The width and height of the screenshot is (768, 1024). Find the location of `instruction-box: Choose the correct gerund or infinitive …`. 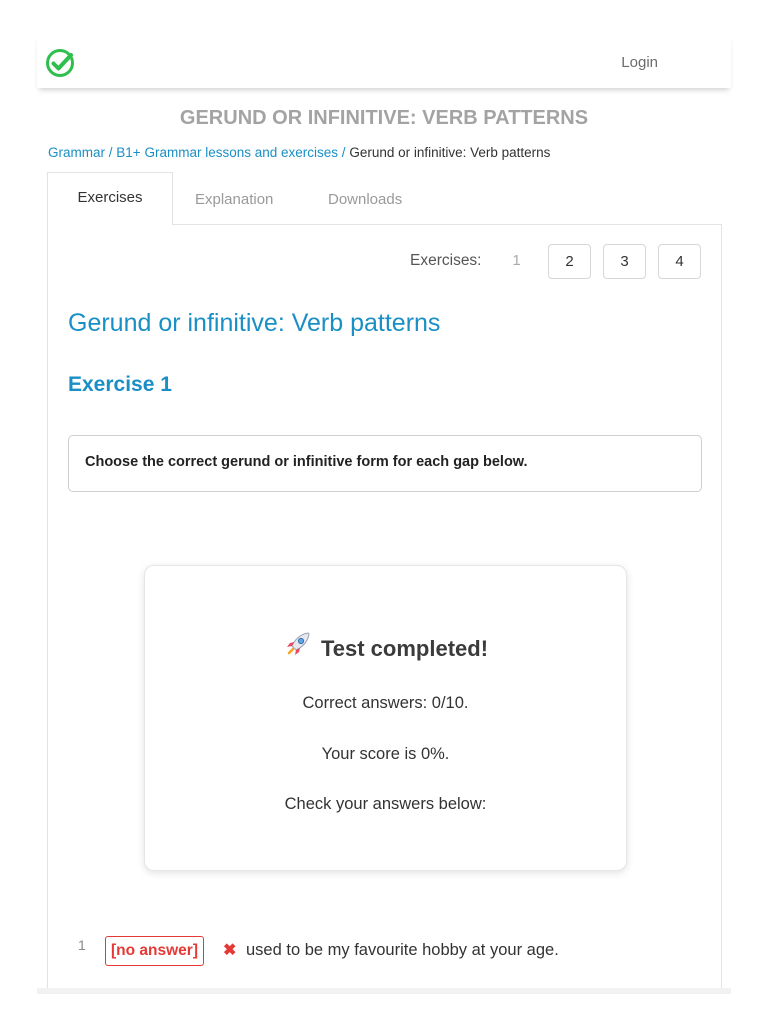

instruction-box: Choose the correct gerund or infinitive … is located at coordinates (385, 463).